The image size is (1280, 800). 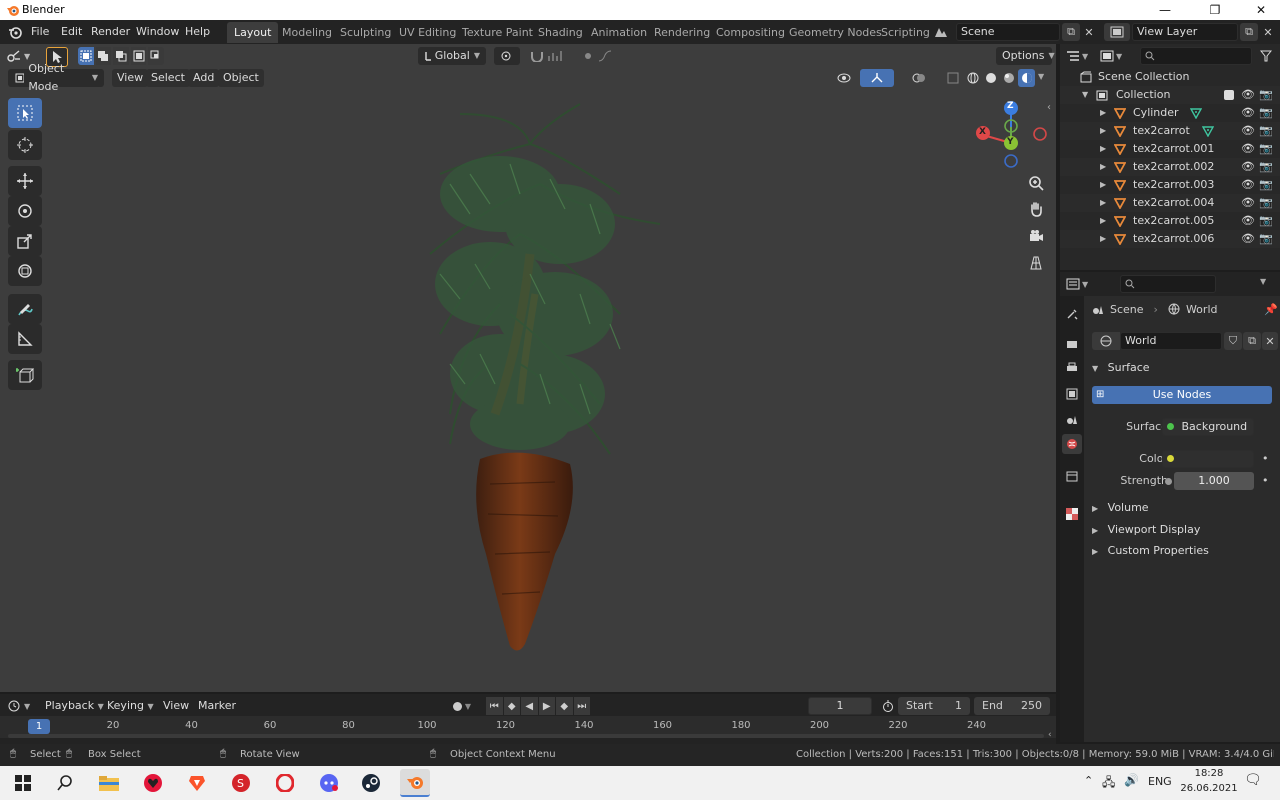 What do you see at coordinates (25, 241) in the screenshot?
I see `tool-scale` at bounding box center [25, 241].